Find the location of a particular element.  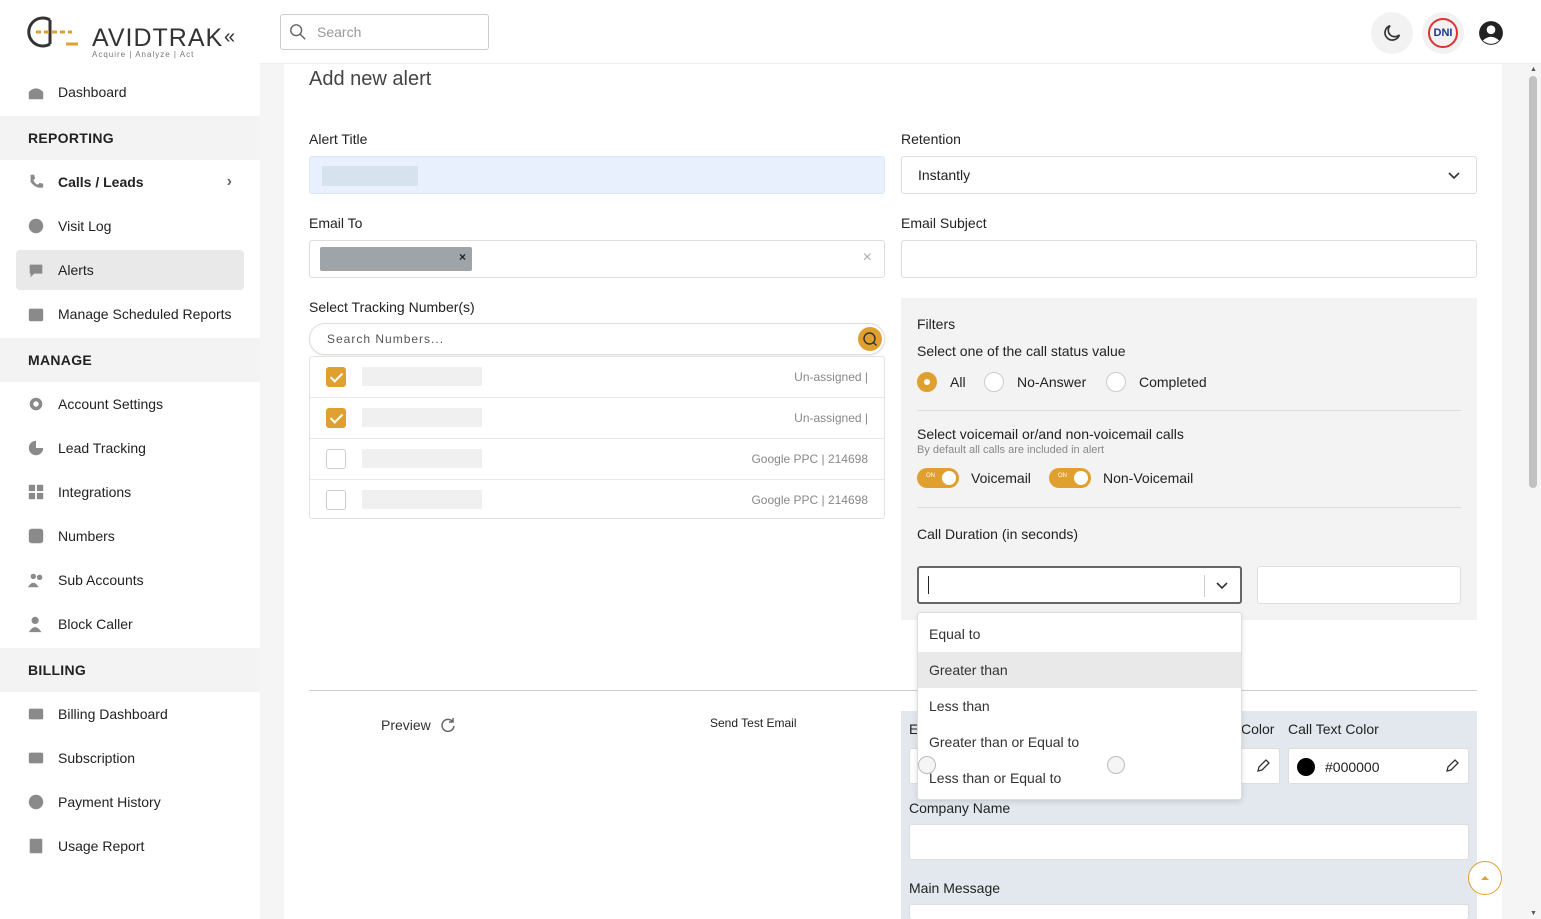

sidebar-item-subscription: Subscription is located at coordinates (130, 758).